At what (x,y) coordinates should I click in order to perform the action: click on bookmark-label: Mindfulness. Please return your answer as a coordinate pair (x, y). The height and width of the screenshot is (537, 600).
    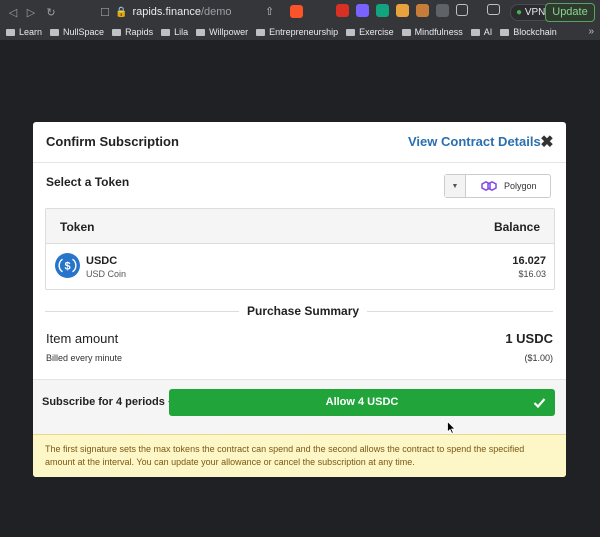
    Looking at the image, I should click on (438, 32).